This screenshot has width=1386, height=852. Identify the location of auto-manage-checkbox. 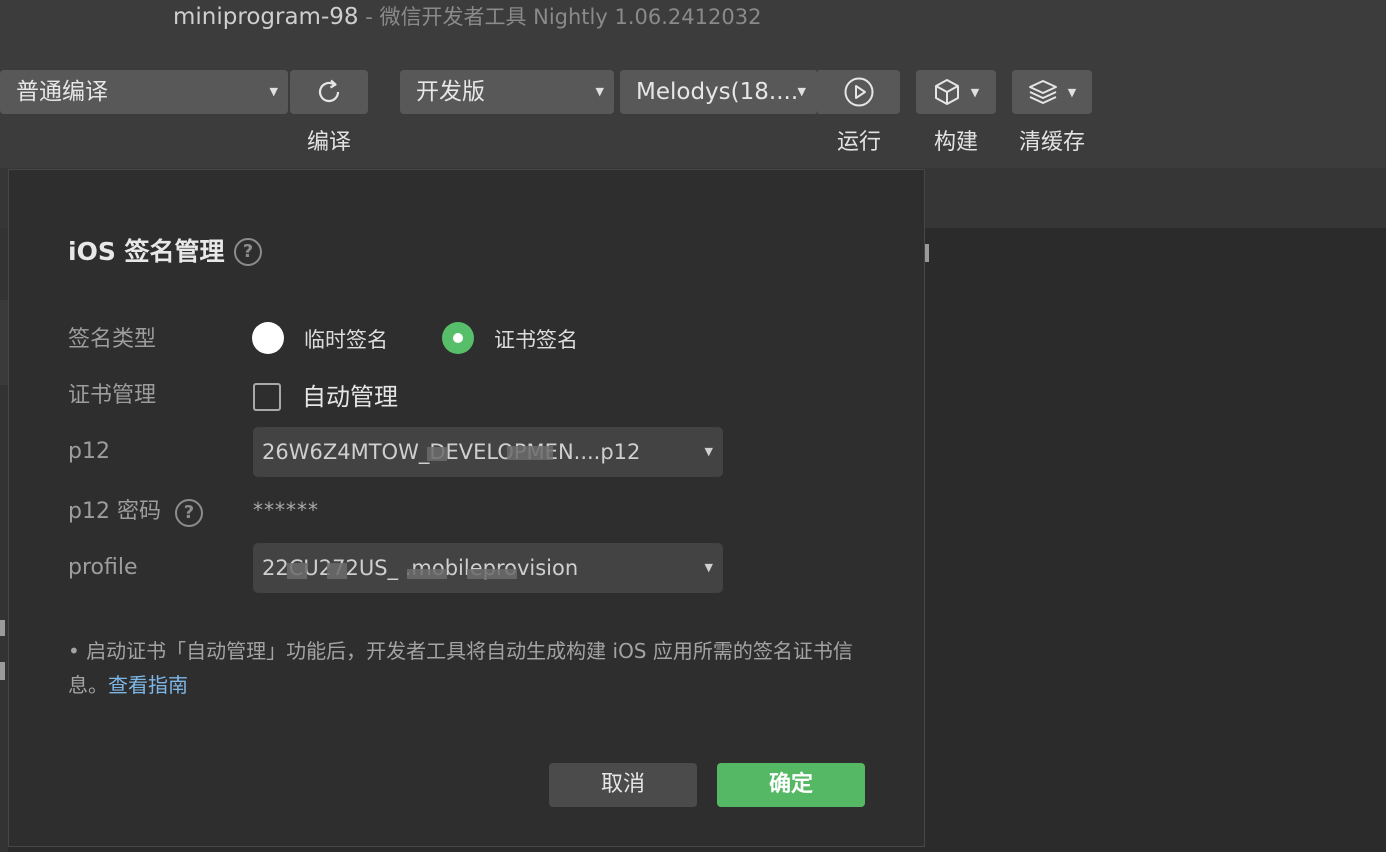
(267, 397).